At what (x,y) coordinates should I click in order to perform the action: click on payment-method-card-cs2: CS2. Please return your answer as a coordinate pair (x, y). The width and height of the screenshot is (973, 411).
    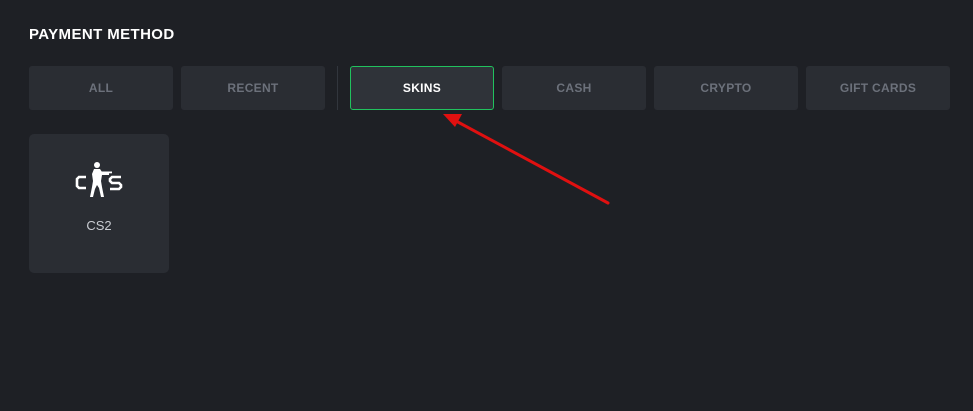
    Looking at the image, I should click on (99, 203).